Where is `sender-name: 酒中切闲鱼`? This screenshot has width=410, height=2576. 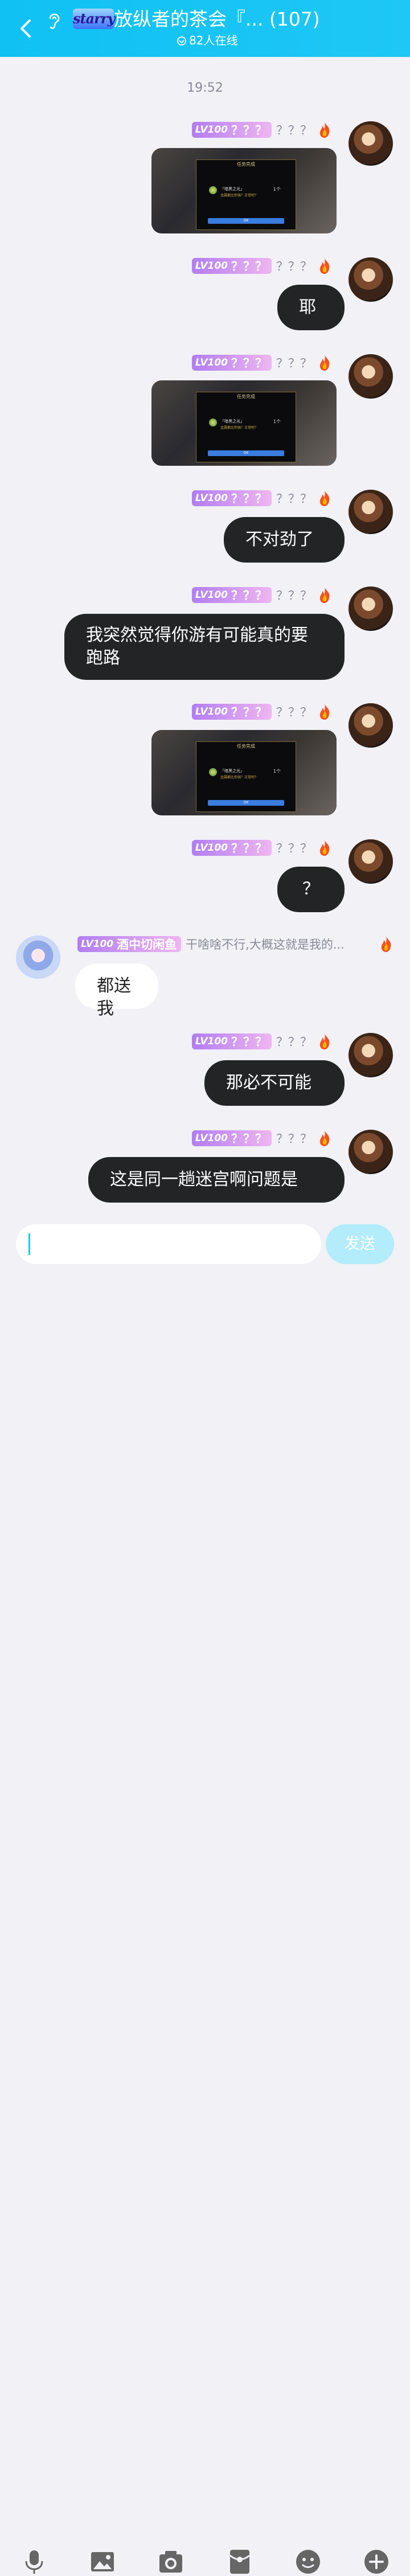 sender-name: 酒中切闲鱼 is located at coordinates (147, 944).